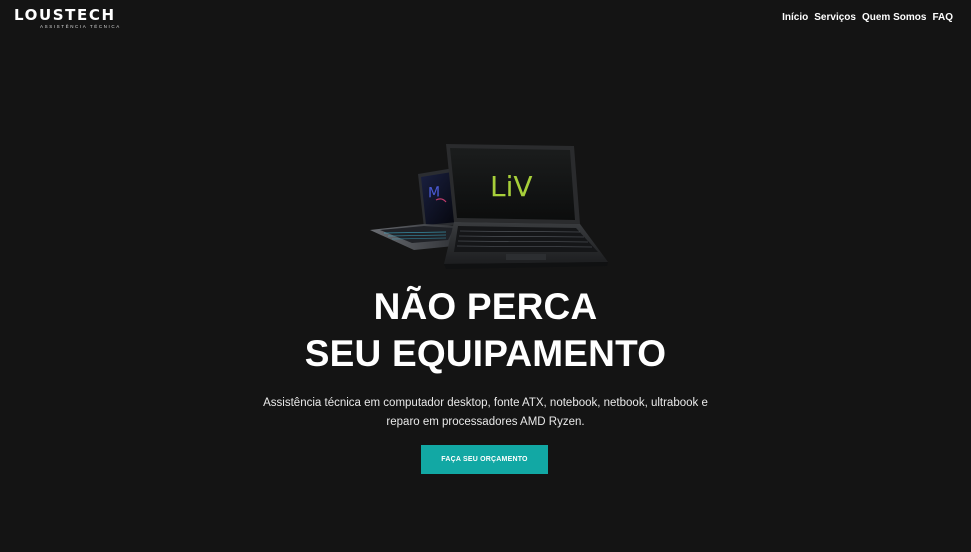  I want to click on quote-button: FAÇA SEU ORÇAMENTO, so click(484, 459).